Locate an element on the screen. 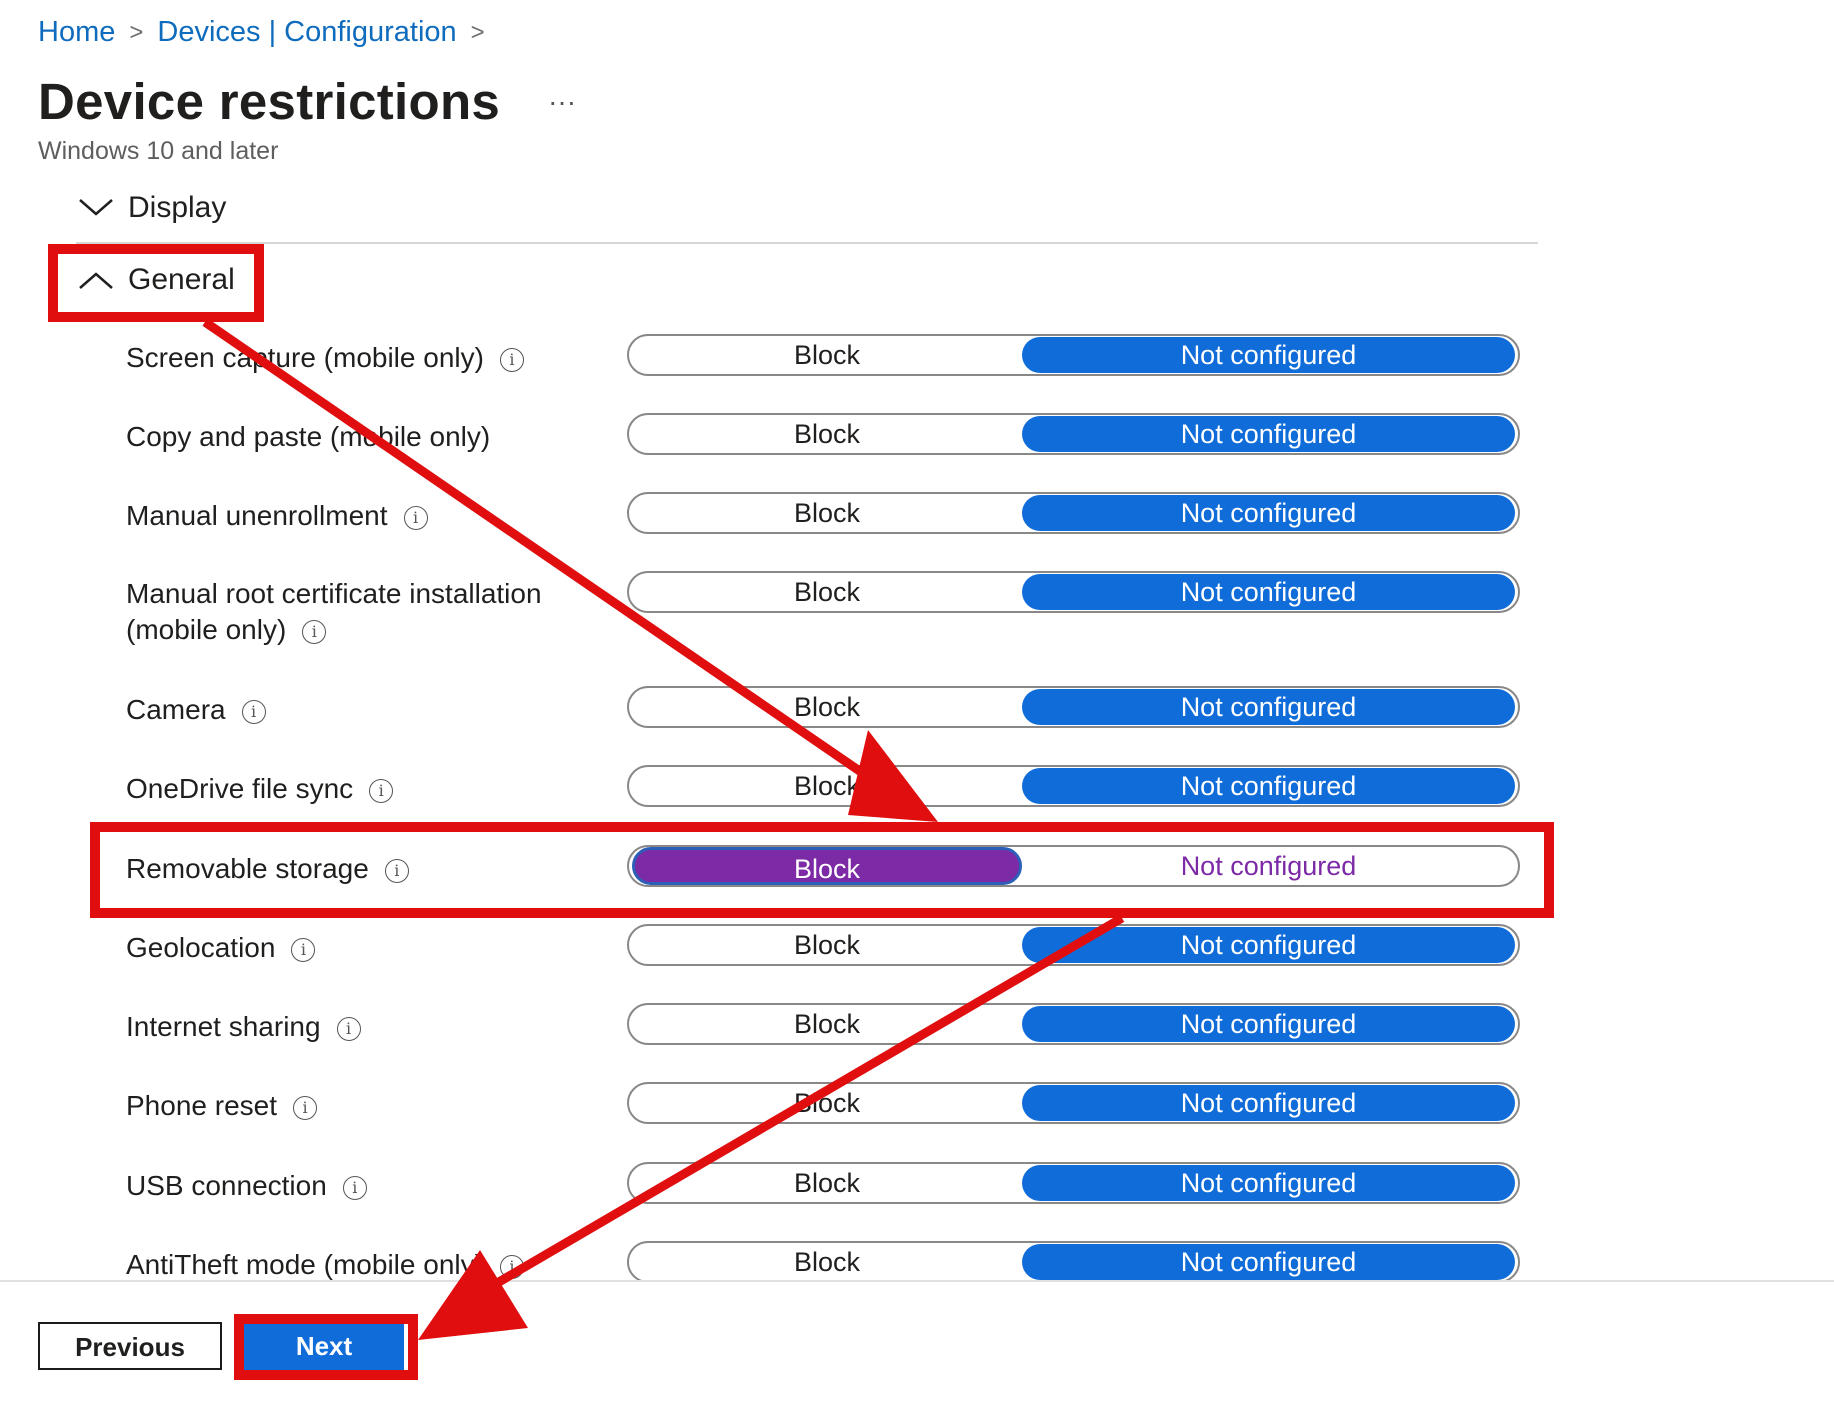  section-display-label: Display is located at coordinates (177, 207).